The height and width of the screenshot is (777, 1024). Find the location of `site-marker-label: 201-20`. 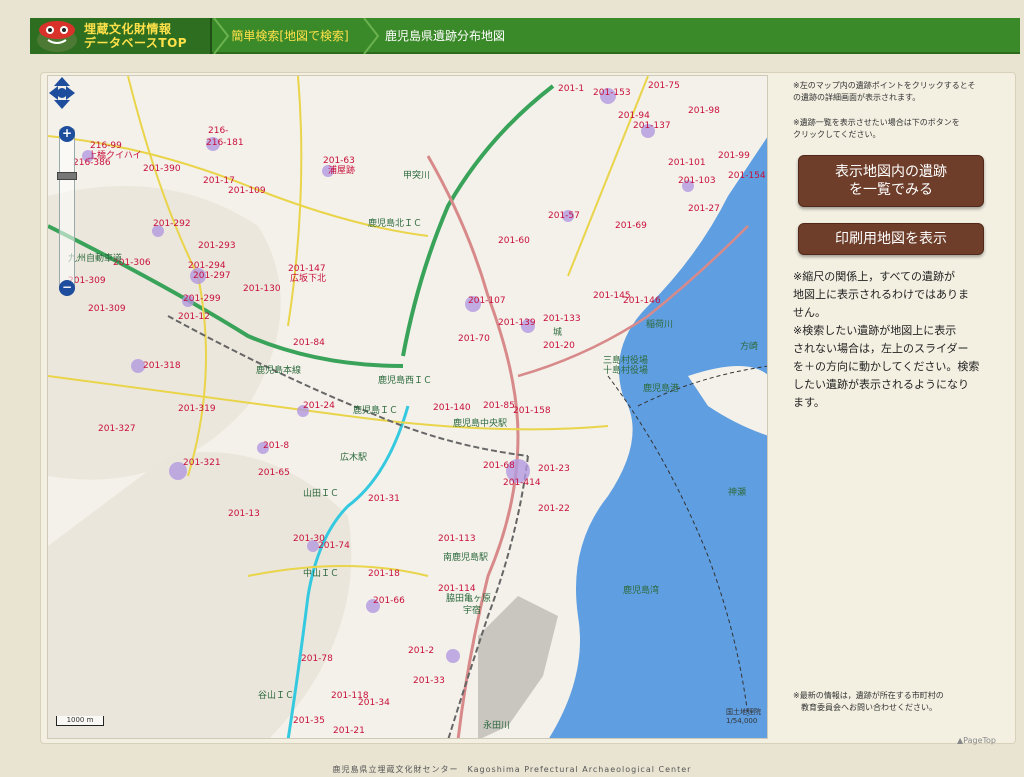

site-marker-label: 201-20 is located at coordinates (559, 346).